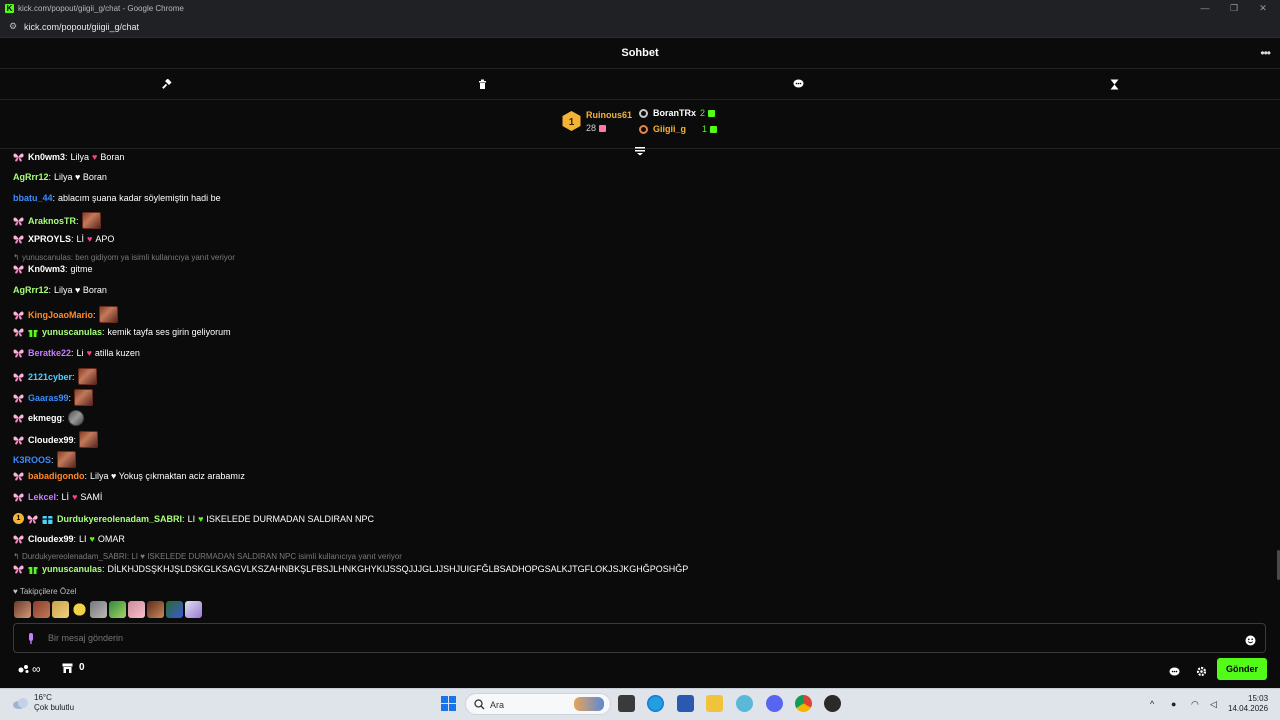 This screenshot has width=1280, height=720. Describe the element at coordinates (42, 497) in the screenshot. I see `chat-username: Lekcel` at that location.